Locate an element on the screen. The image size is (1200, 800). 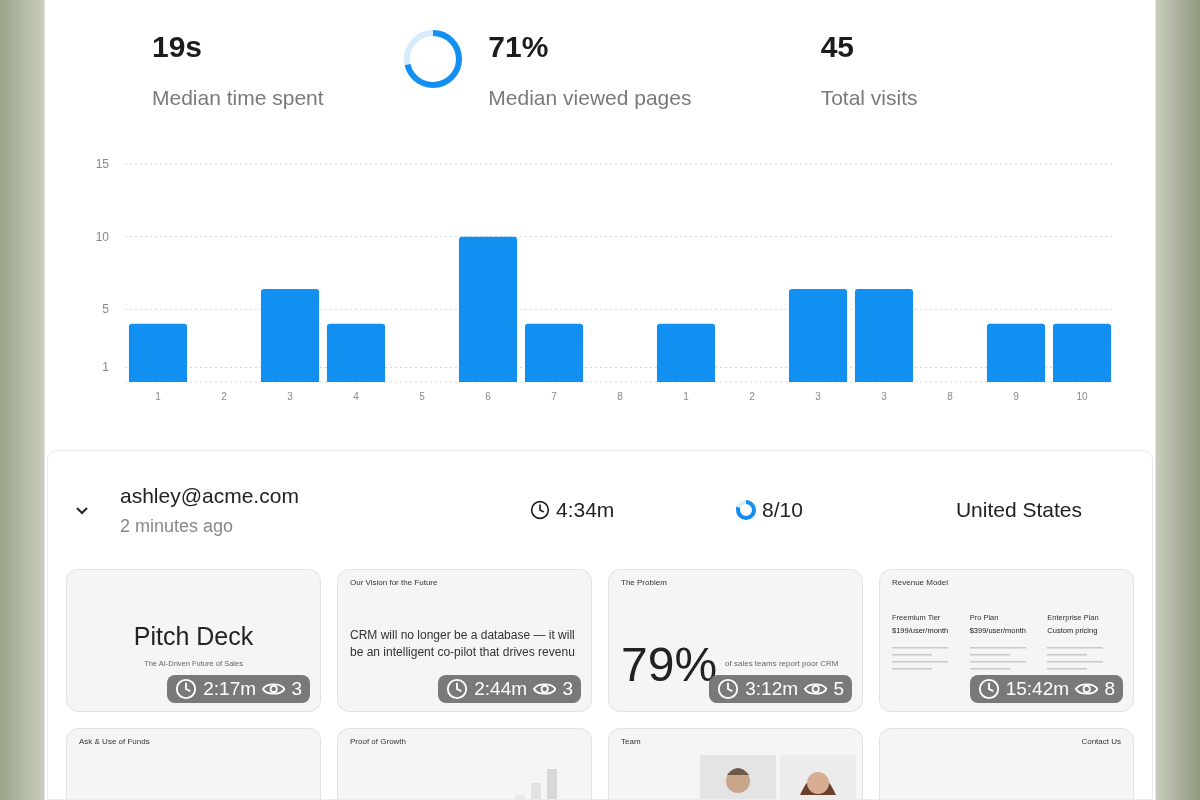
time-text: 3:12m is located at coordinates (772, 689).